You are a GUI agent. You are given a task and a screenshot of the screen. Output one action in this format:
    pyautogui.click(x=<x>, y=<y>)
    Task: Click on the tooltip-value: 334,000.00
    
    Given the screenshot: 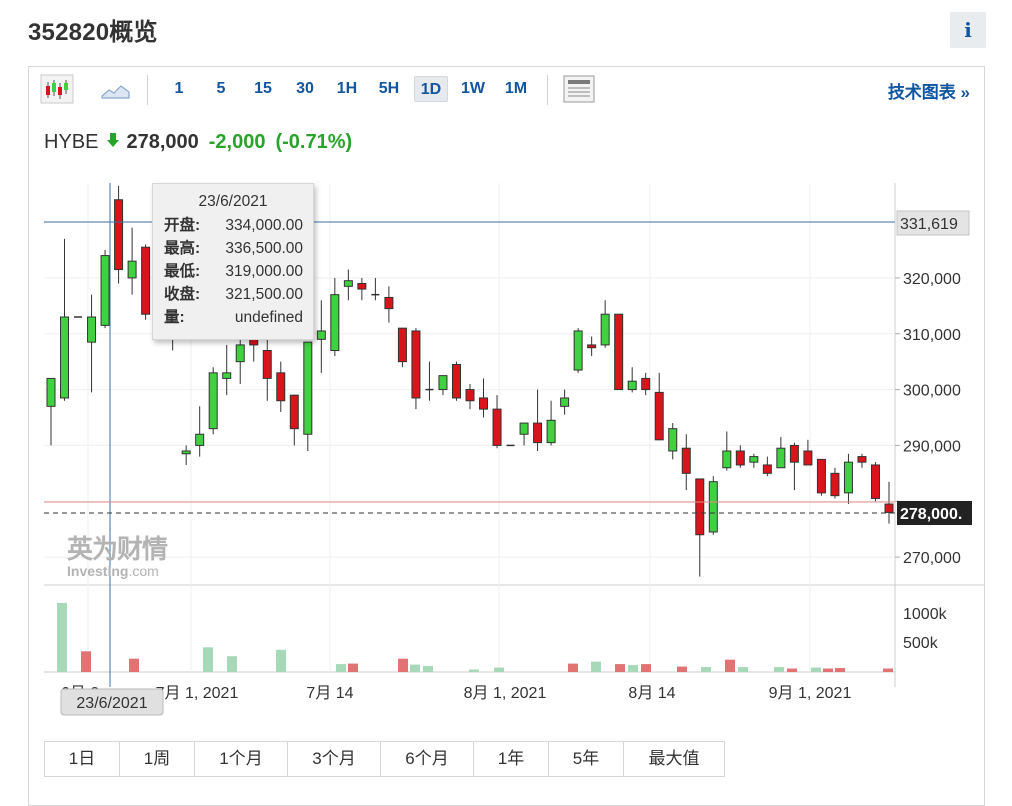 What is the action you would take?
    pyautogui.click(x=264, y=225)
    